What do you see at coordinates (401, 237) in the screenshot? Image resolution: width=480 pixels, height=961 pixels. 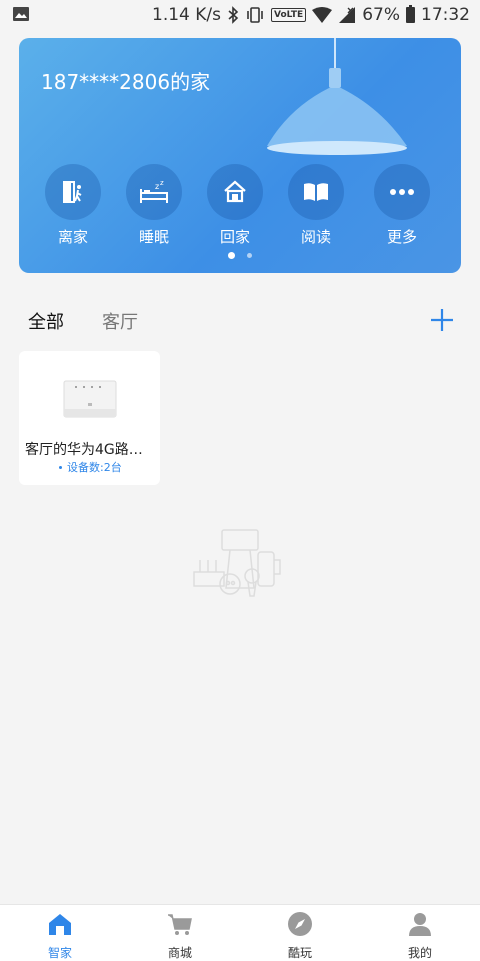 I see `scene-label: 更多` at bounding box center [401, 237].